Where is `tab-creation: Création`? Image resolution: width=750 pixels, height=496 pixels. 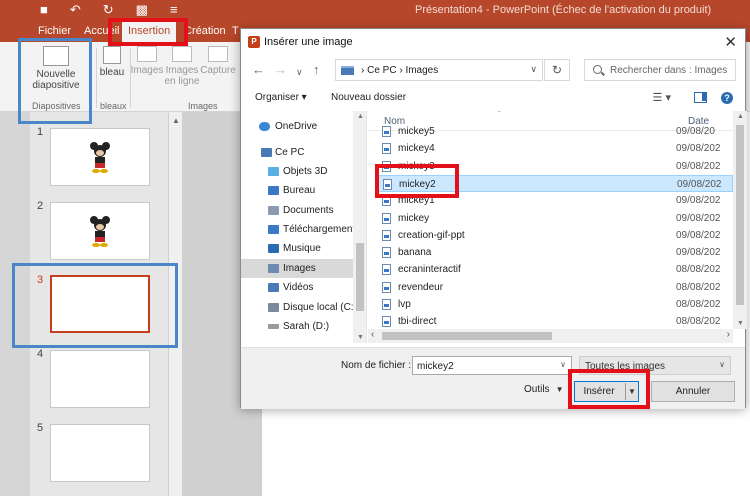 tab-creation: Création is located at coordinates (205, 31).